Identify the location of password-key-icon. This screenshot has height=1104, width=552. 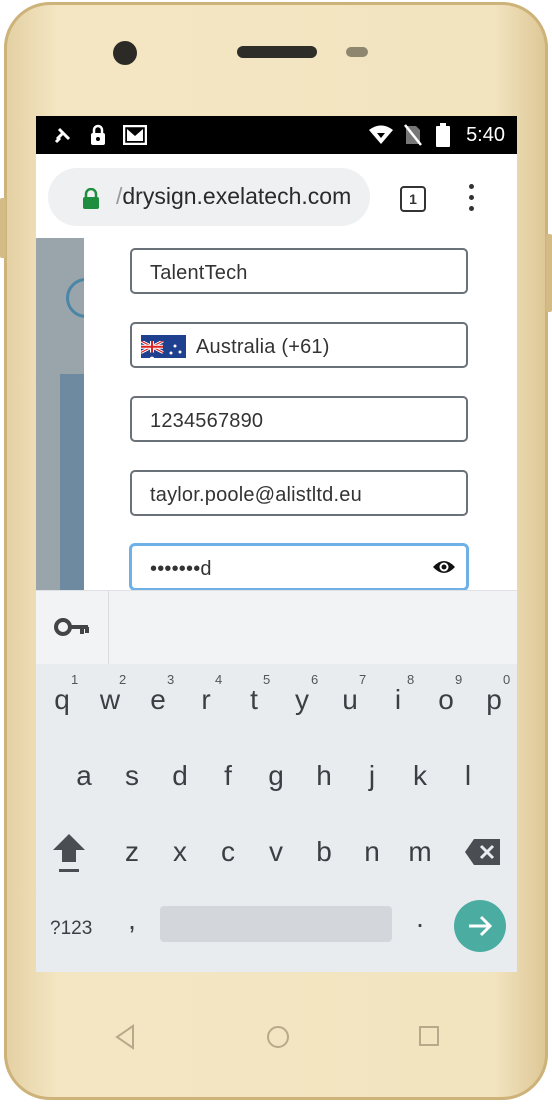
(72, 627).